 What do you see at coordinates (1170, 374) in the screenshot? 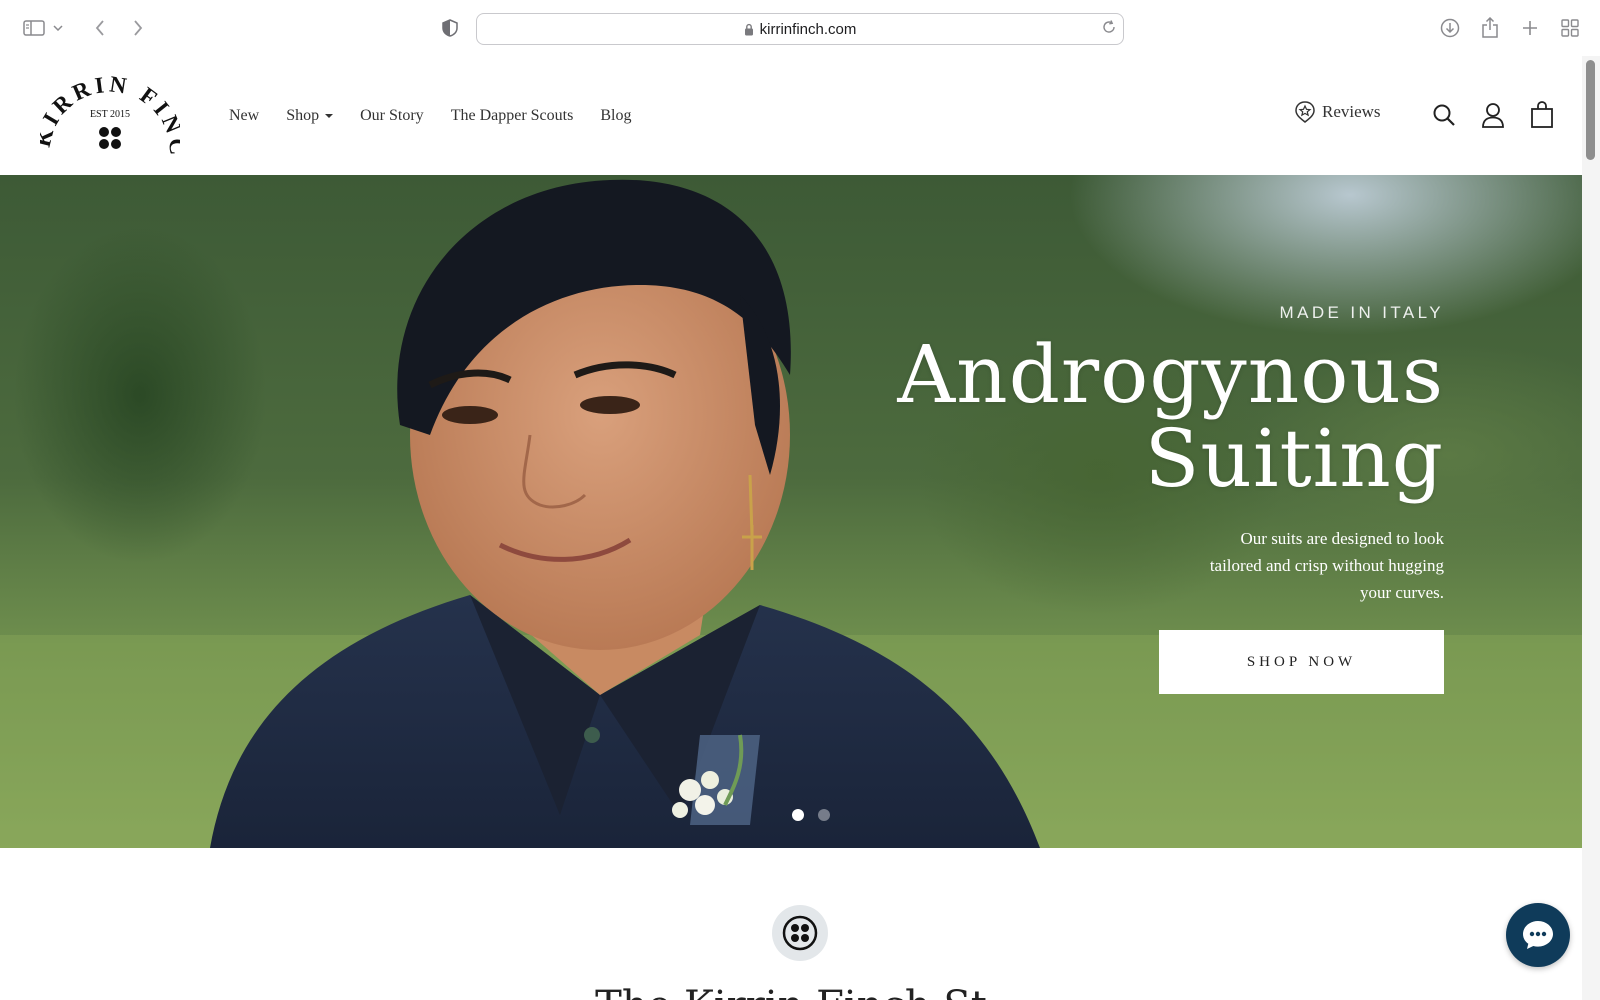
I see `hero-headline-line1: Androgynous` at bounding box center [1170, 374].